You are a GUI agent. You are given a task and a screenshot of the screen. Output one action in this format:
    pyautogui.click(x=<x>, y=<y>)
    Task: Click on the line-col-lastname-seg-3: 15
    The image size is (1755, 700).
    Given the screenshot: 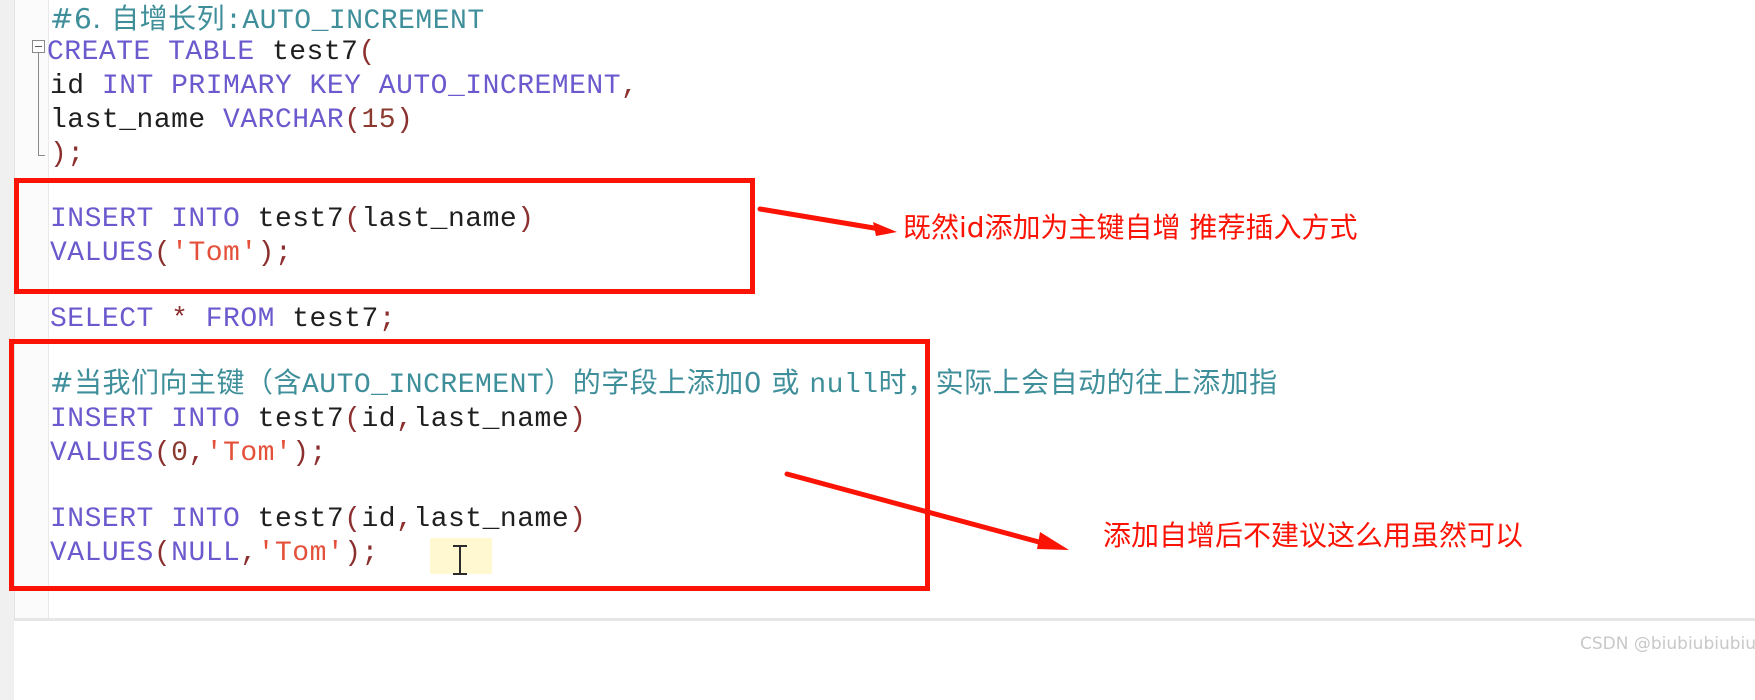 What is the action you would take?
    pyautogui.click(x=379, y=120)
    